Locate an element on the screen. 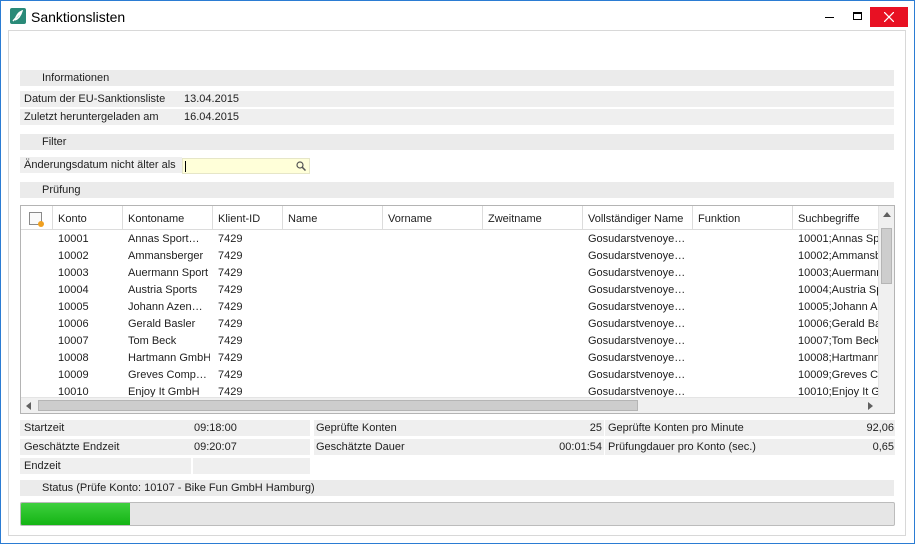 This screenshot has height=544, width=915. table-cell: 10002;Ammansb is located at coordinates (838, 256).